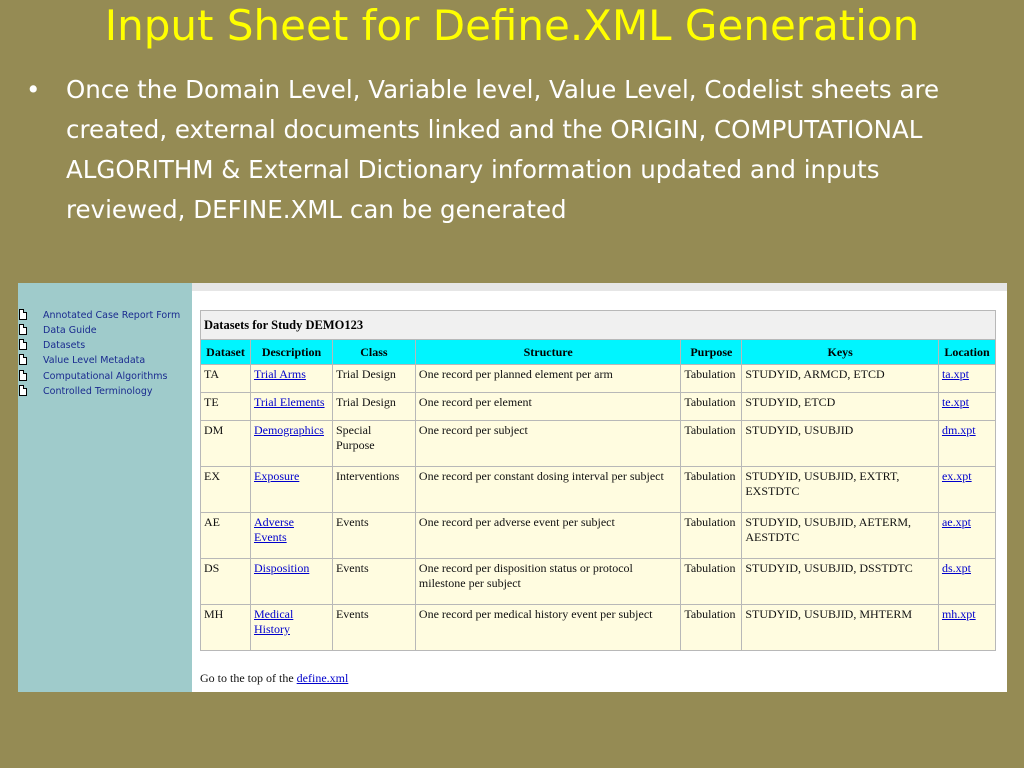 Image resolution: width=1024 pixels, height=768 pixels. Describe the element at coordinates (281, 568) in the screenshot. I see `description-link: Disposition` at that location.